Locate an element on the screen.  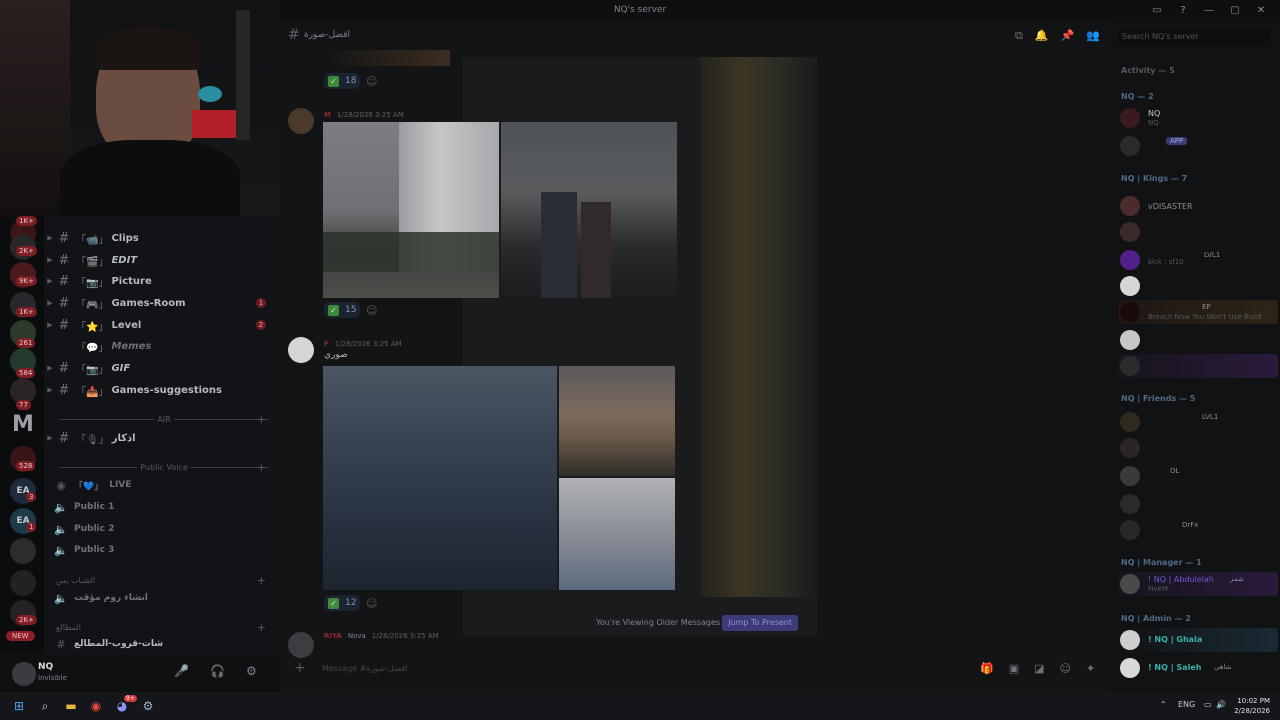
category-extra: الشباب بس + is located at coordinates (164, 580).